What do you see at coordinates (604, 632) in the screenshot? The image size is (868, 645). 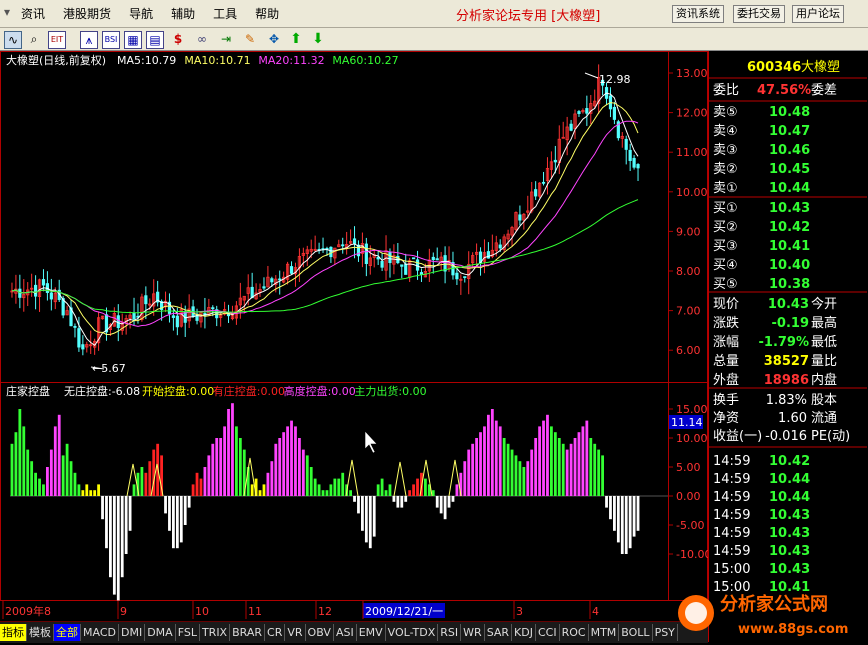 I see `indicator-tab-mtm: MTM` at bounding box center [604, 632].